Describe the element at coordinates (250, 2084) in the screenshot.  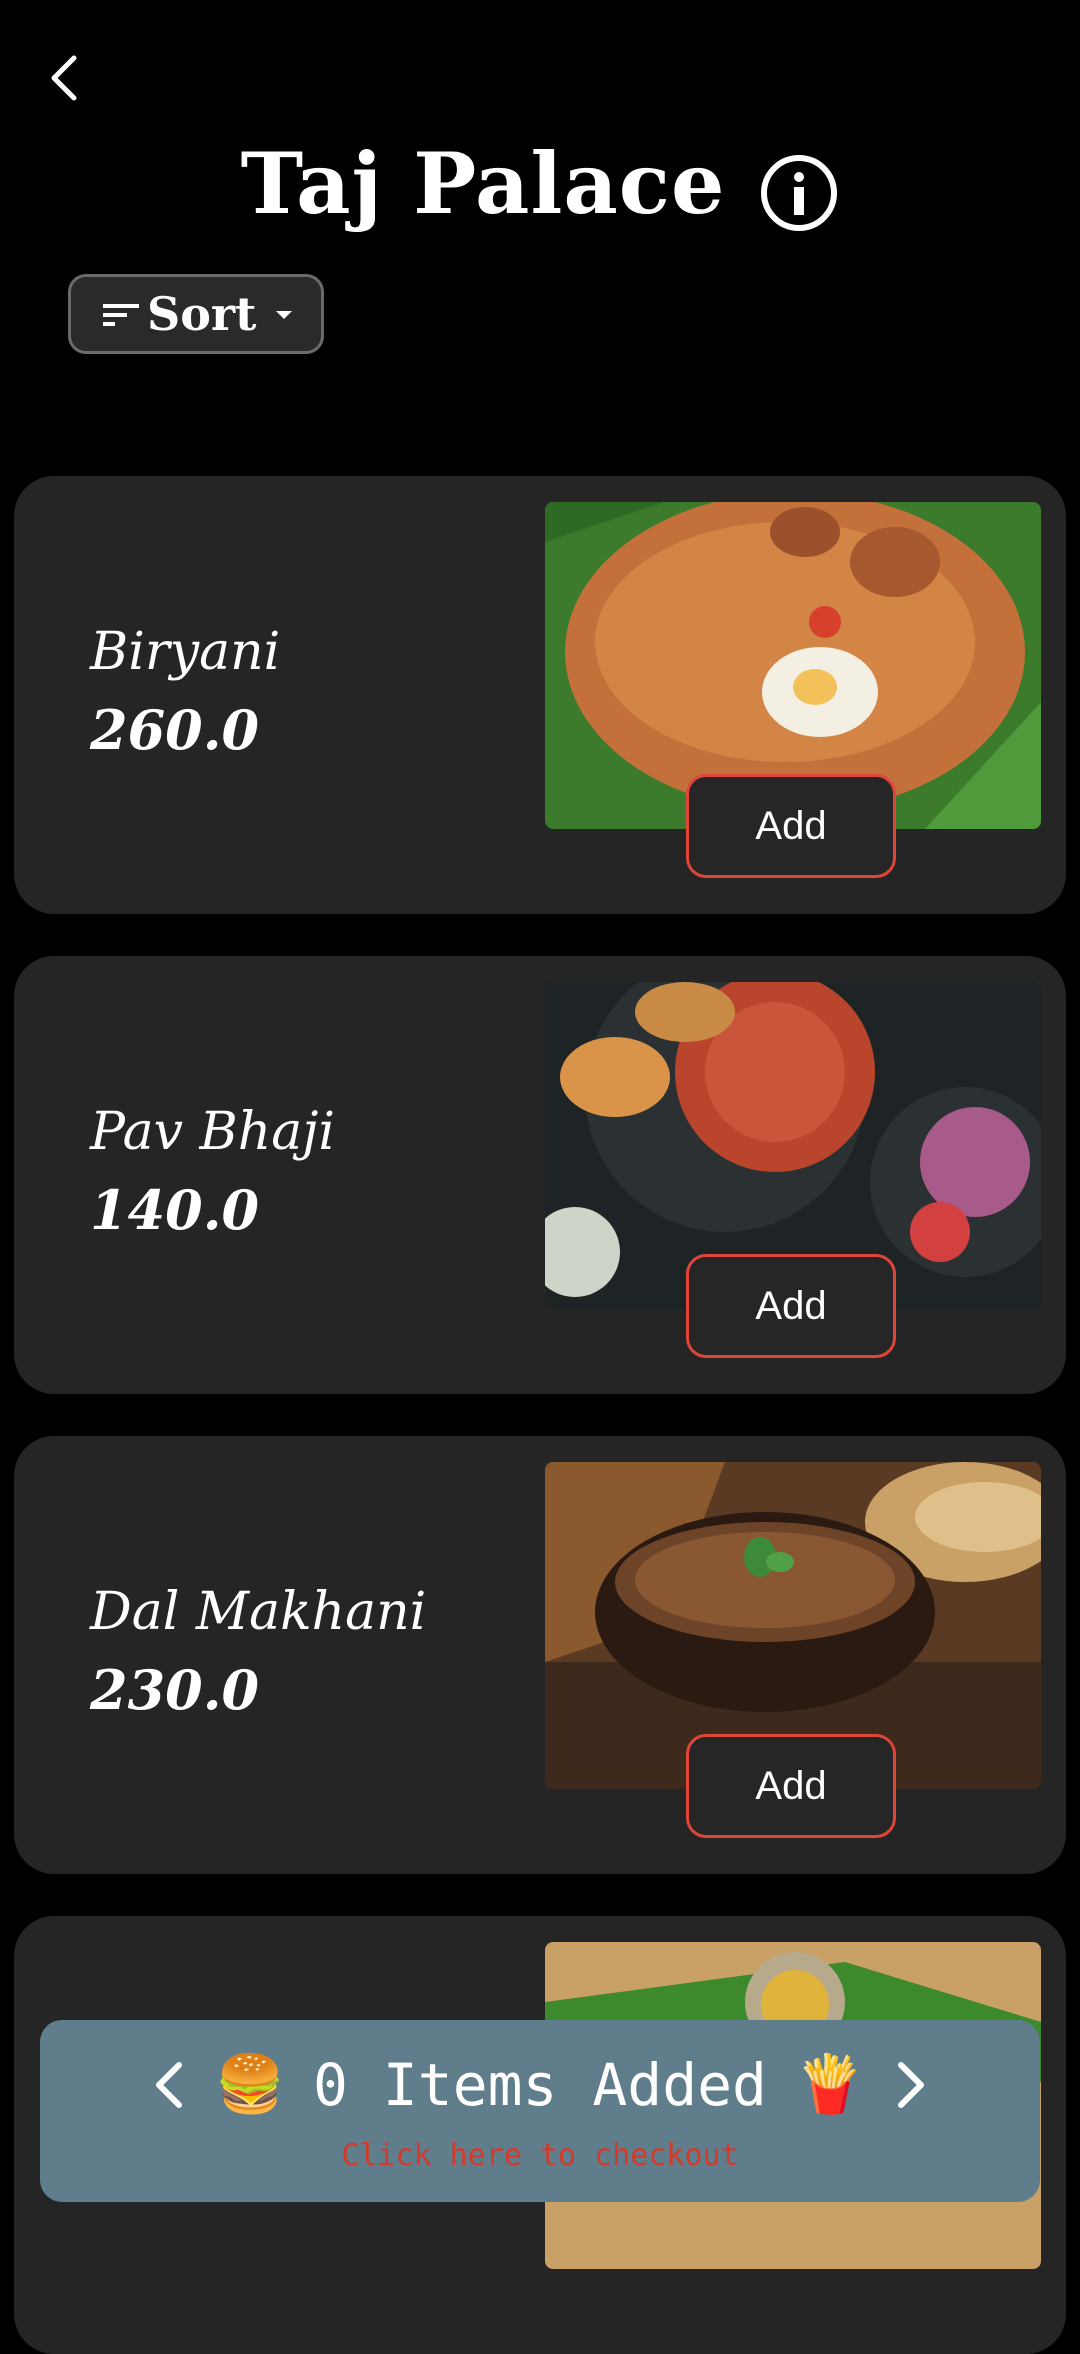
I see `burger-icon: 🍔` at that location.